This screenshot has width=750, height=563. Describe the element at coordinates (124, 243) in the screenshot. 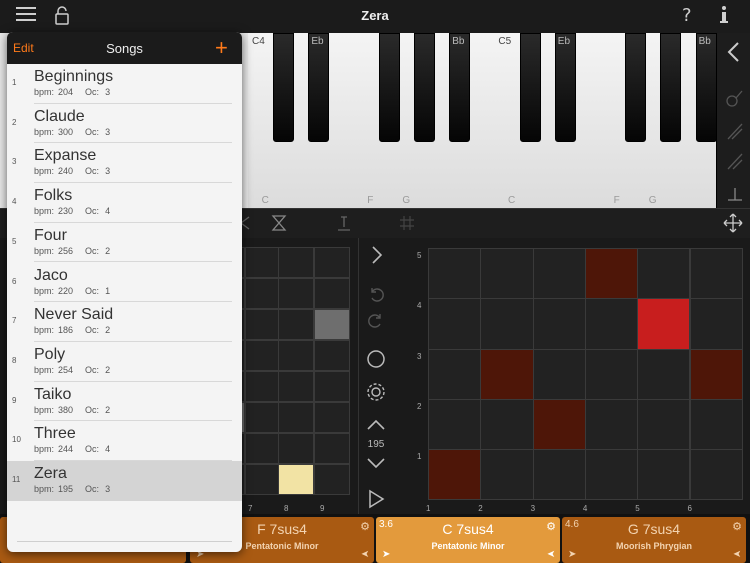

I see `song-row: 5 Four bpm: 256 Oc: 2` at that location.